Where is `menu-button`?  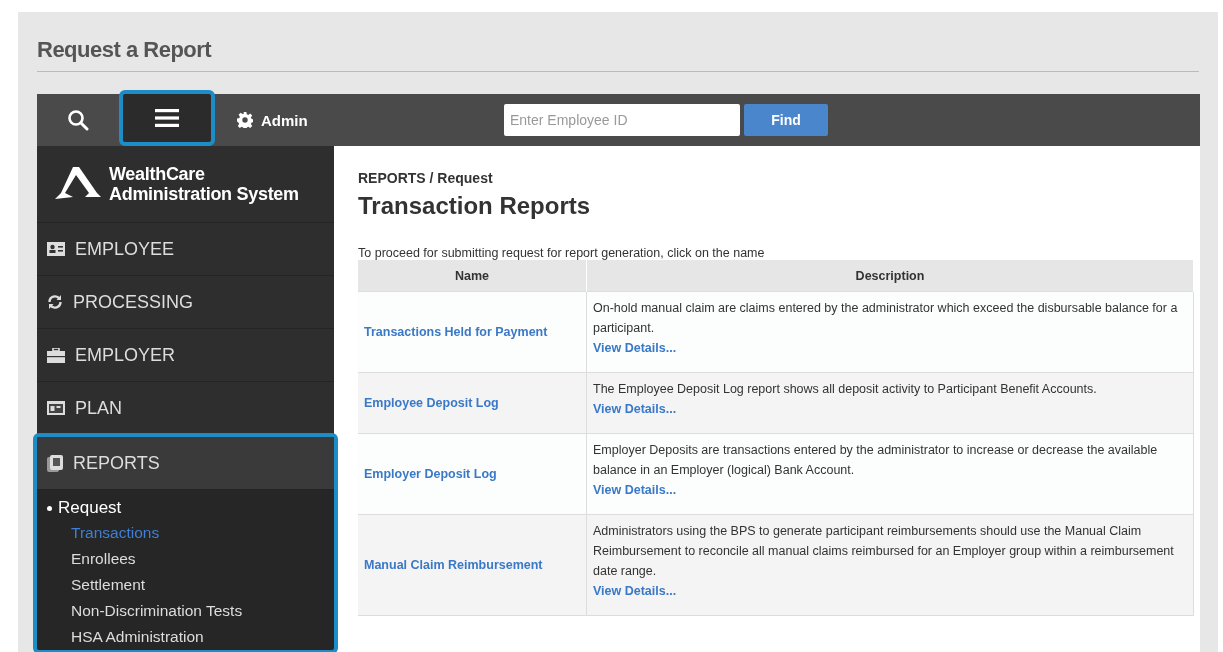 menu-button is located at coordinates (167, 118).